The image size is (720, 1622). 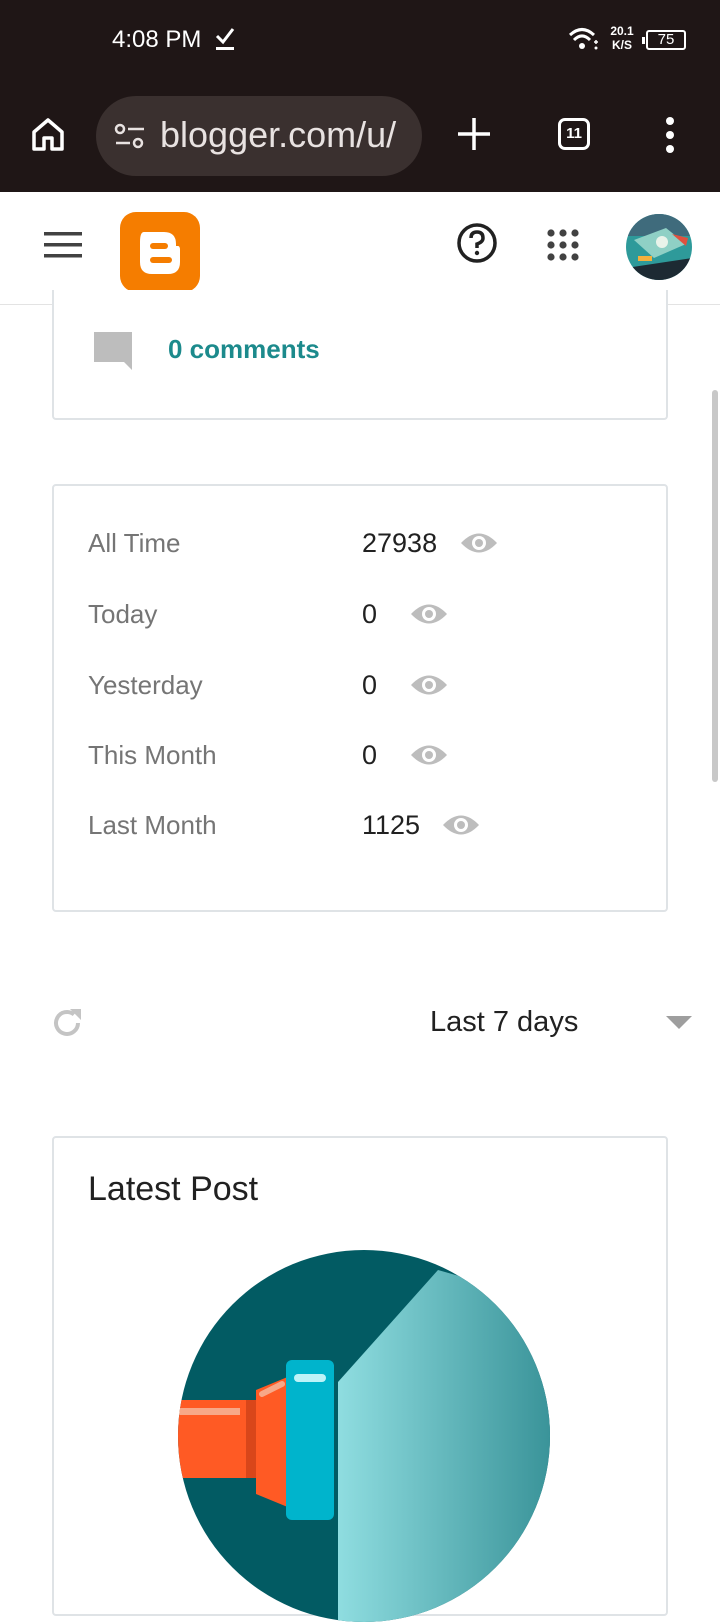 I want to click on stat-value: 1125, so click(x=391, y=825).